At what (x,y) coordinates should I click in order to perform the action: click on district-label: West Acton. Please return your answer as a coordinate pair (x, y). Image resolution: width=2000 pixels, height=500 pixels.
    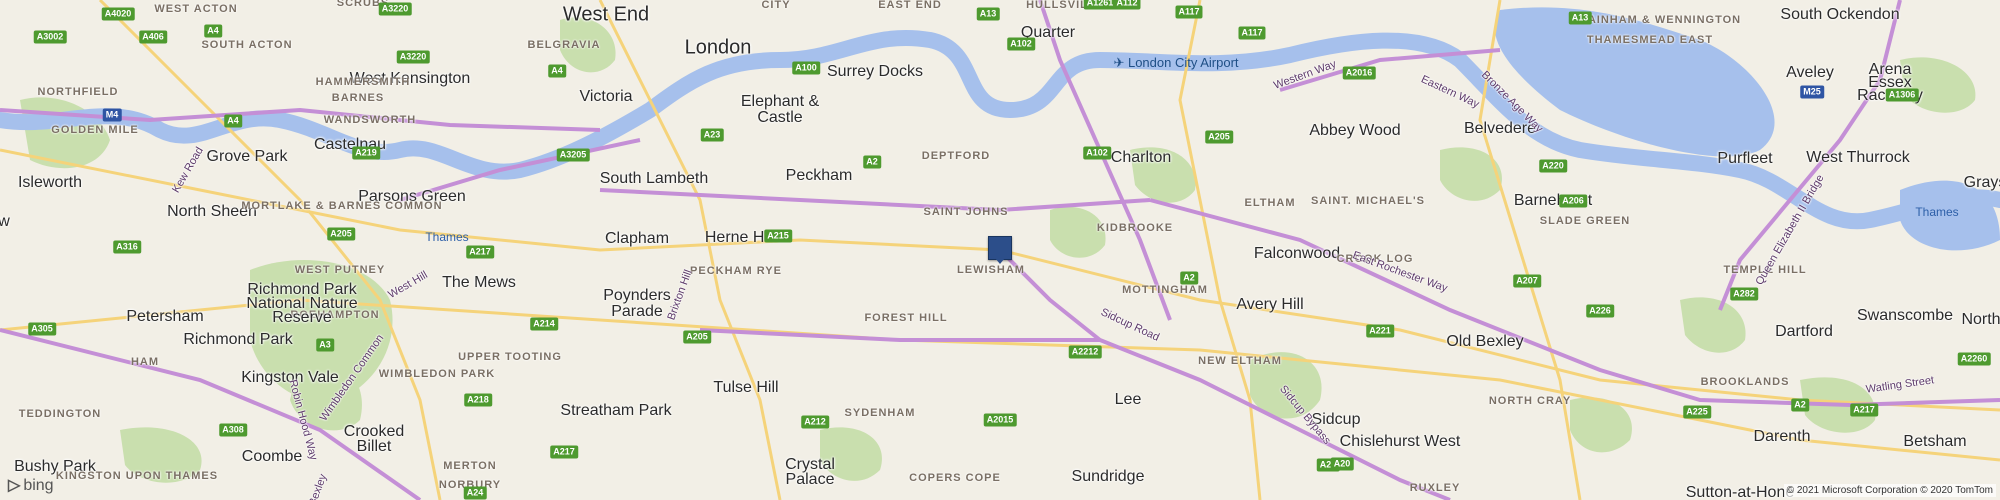
    Looking at the image, I should click on (196, 9).